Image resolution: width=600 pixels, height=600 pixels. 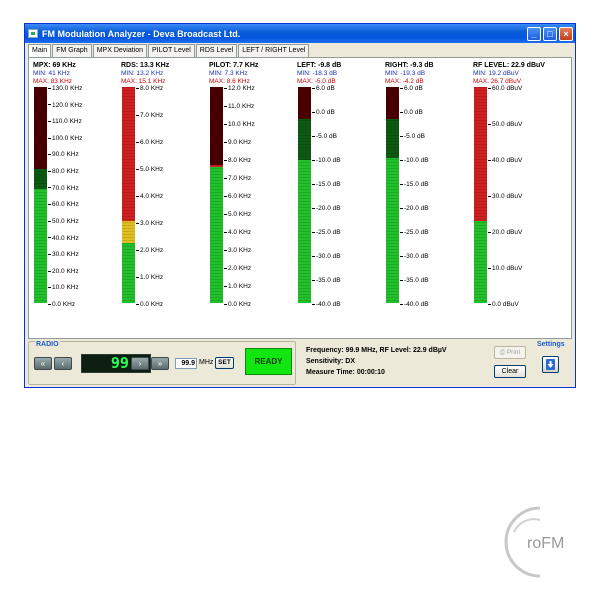 What do you see at coordinates (224, 363) in the screenshot?
I see `set-button: SET` at bounding box center [224, 363].